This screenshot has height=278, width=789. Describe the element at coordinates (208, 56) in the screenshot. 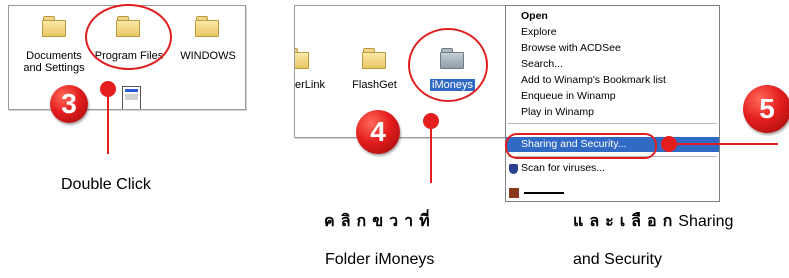

I see `folder-label-windows: WINDOWS` at that location.